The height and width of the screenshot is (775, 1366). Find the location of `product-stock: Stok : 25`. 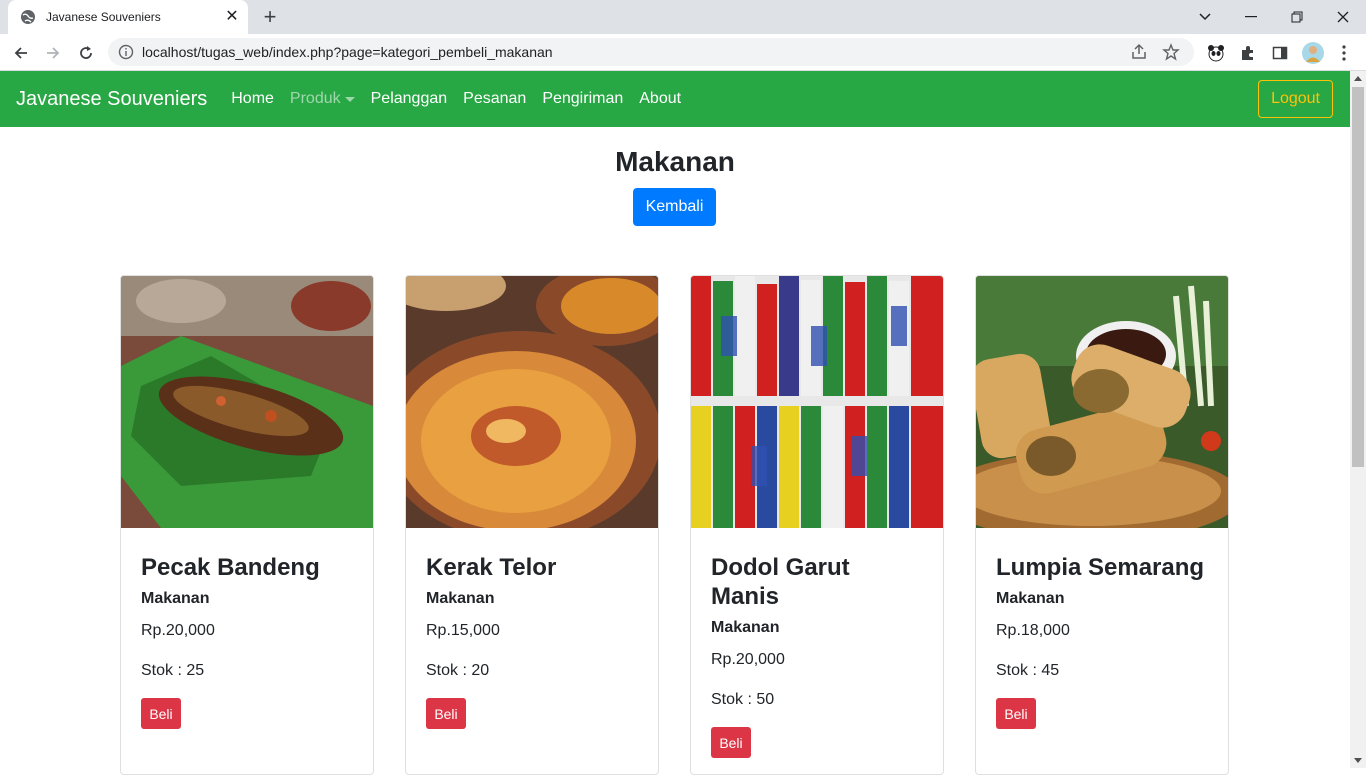

product-stock: Stok : 25 is located at coordinates (173, 670).